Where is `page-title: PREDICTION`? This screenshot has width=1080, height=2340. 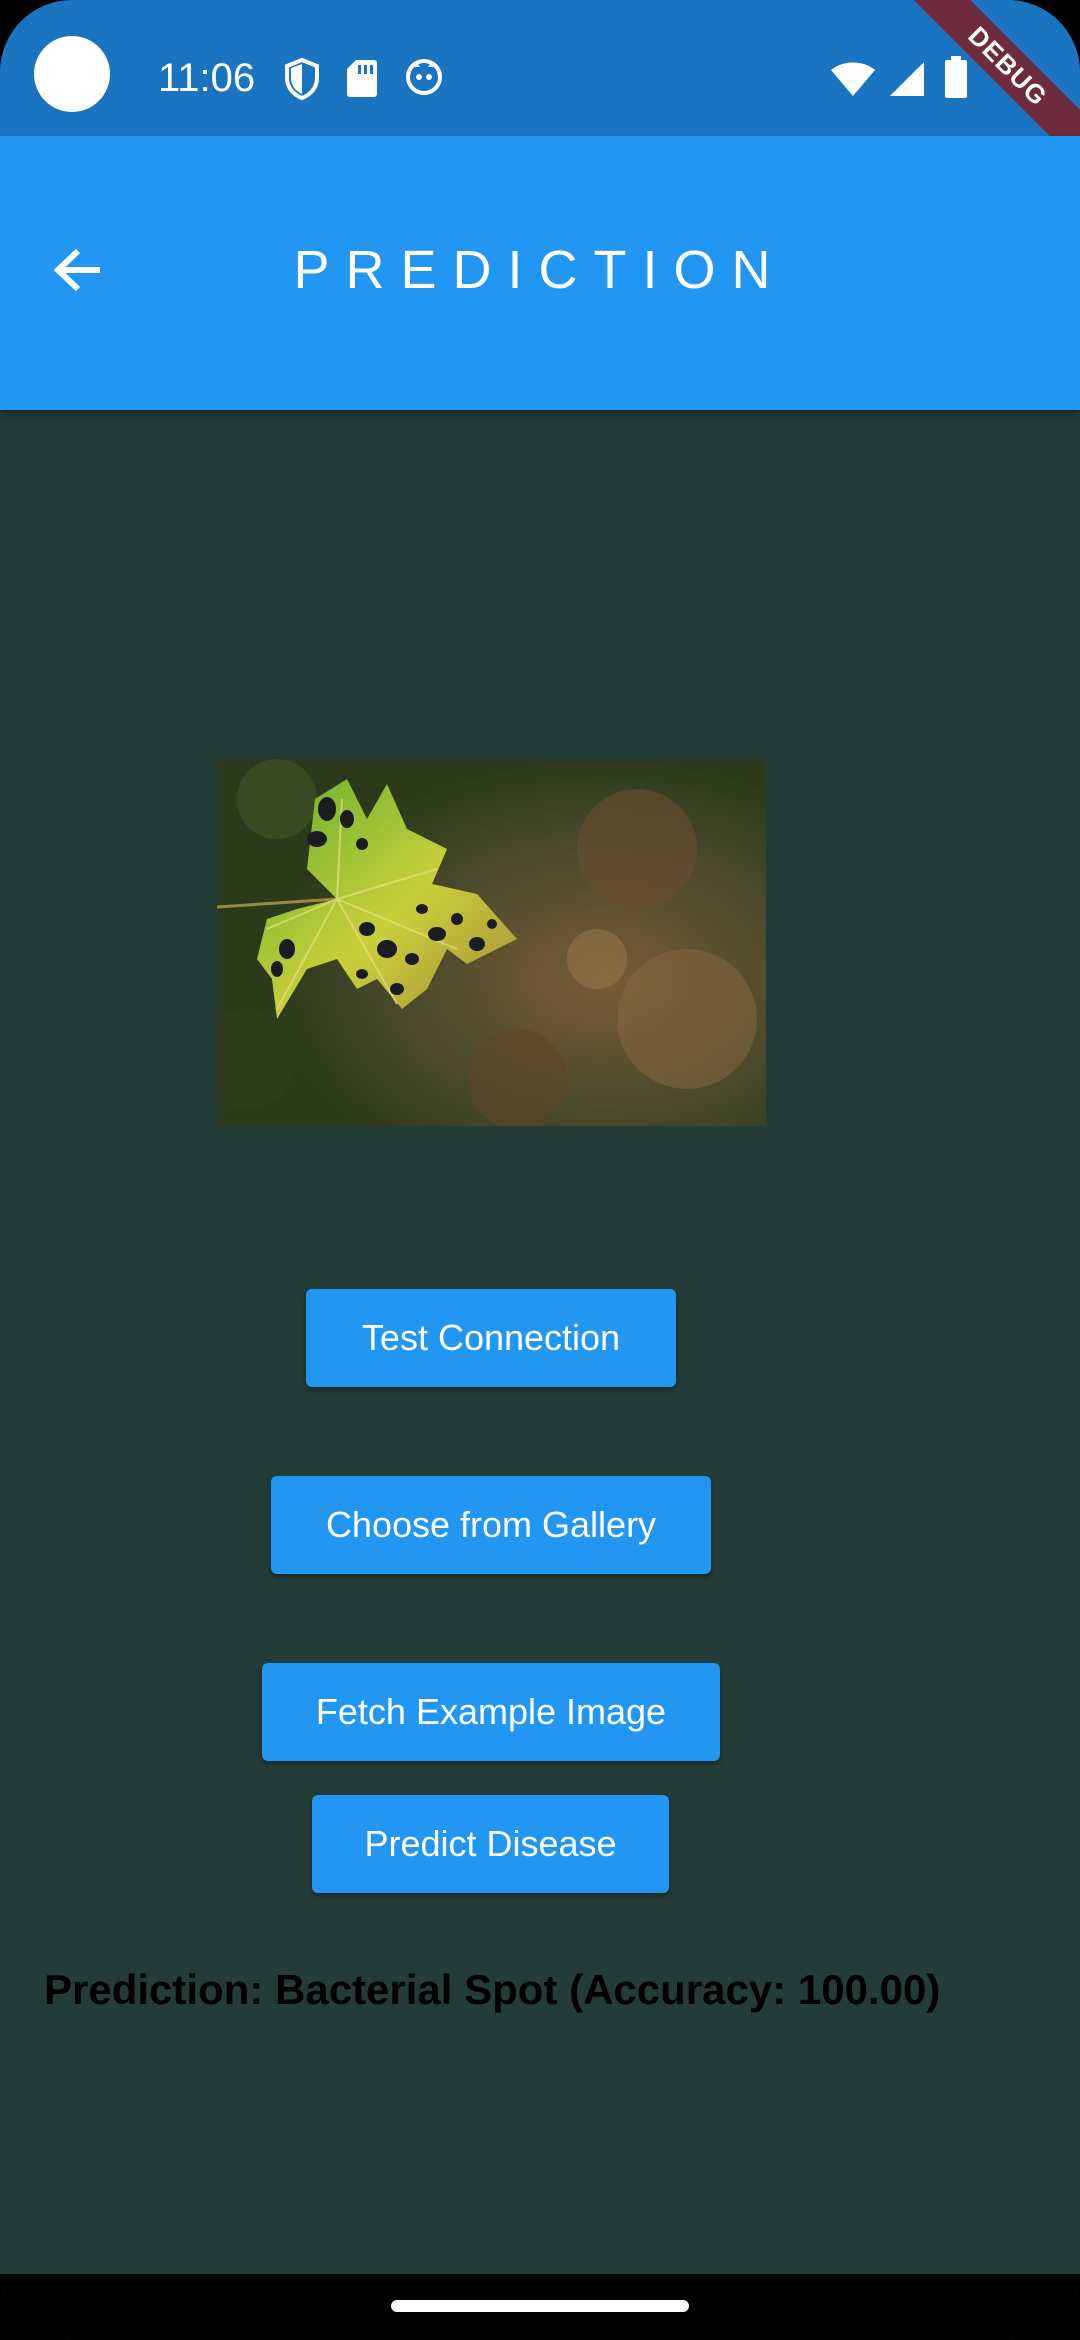 page-title: PREDICTION is located at coordinates (540, 270).